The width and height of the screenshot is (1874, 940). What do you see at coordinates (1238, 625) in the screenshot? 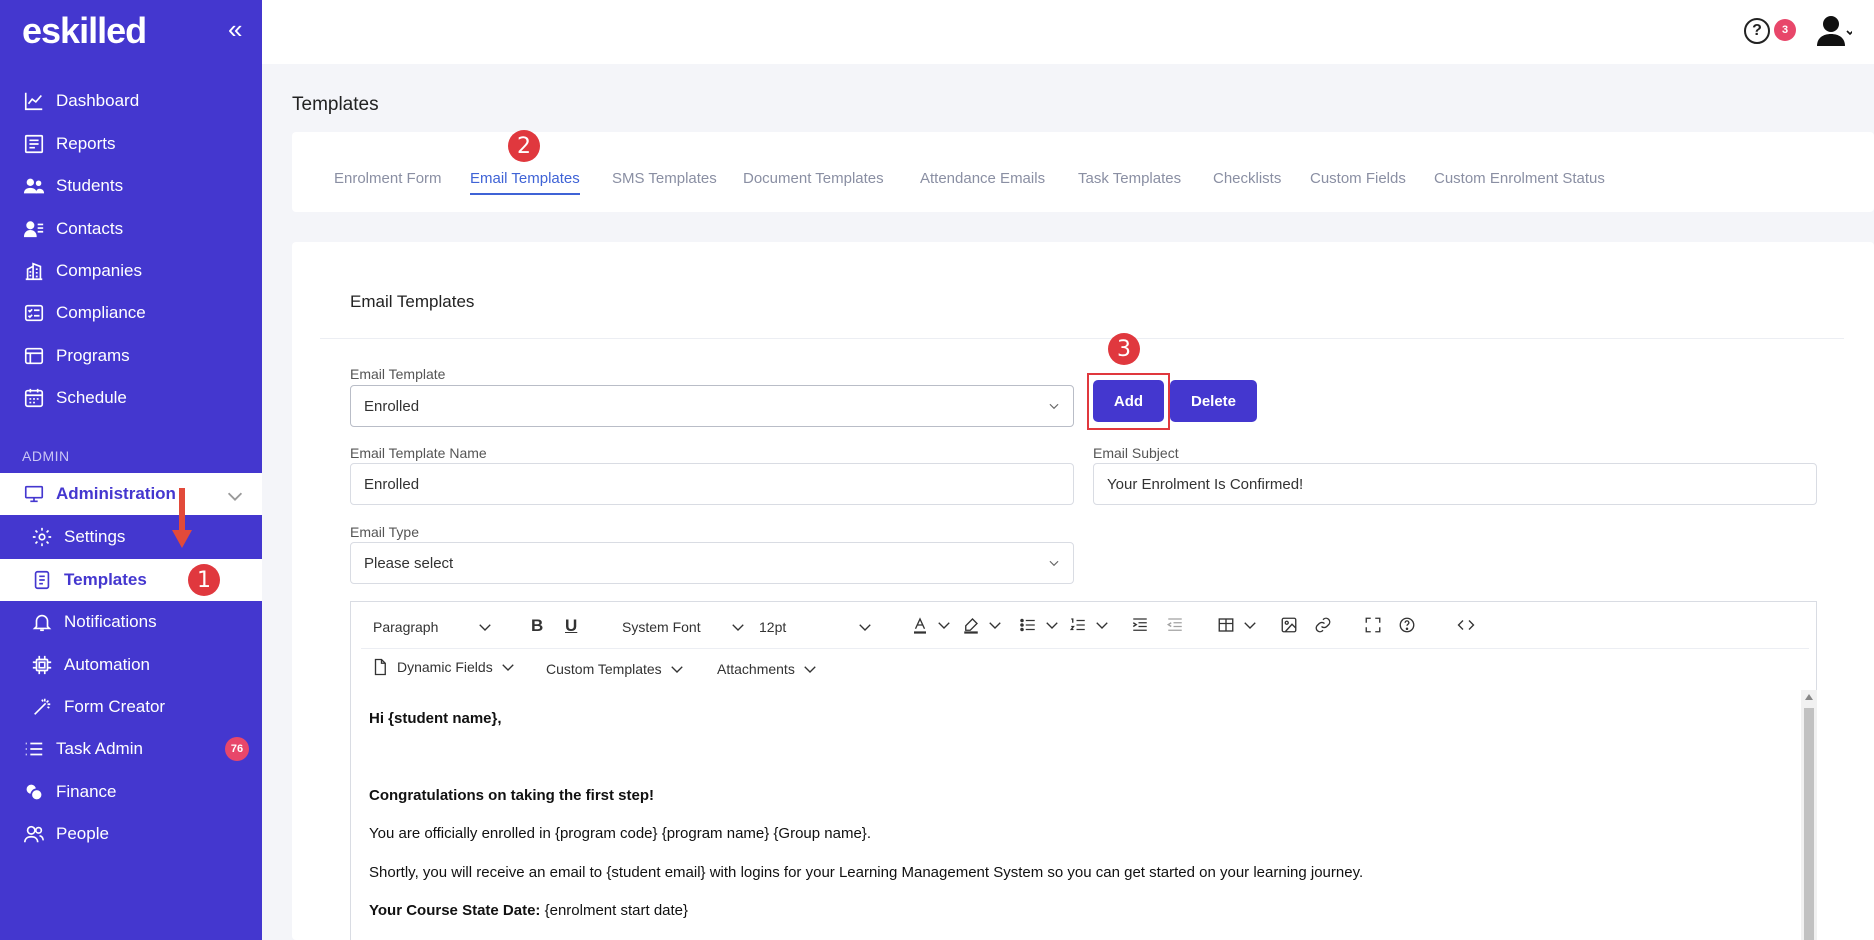
I see `table-icon` at bounding box center [1238, 625].